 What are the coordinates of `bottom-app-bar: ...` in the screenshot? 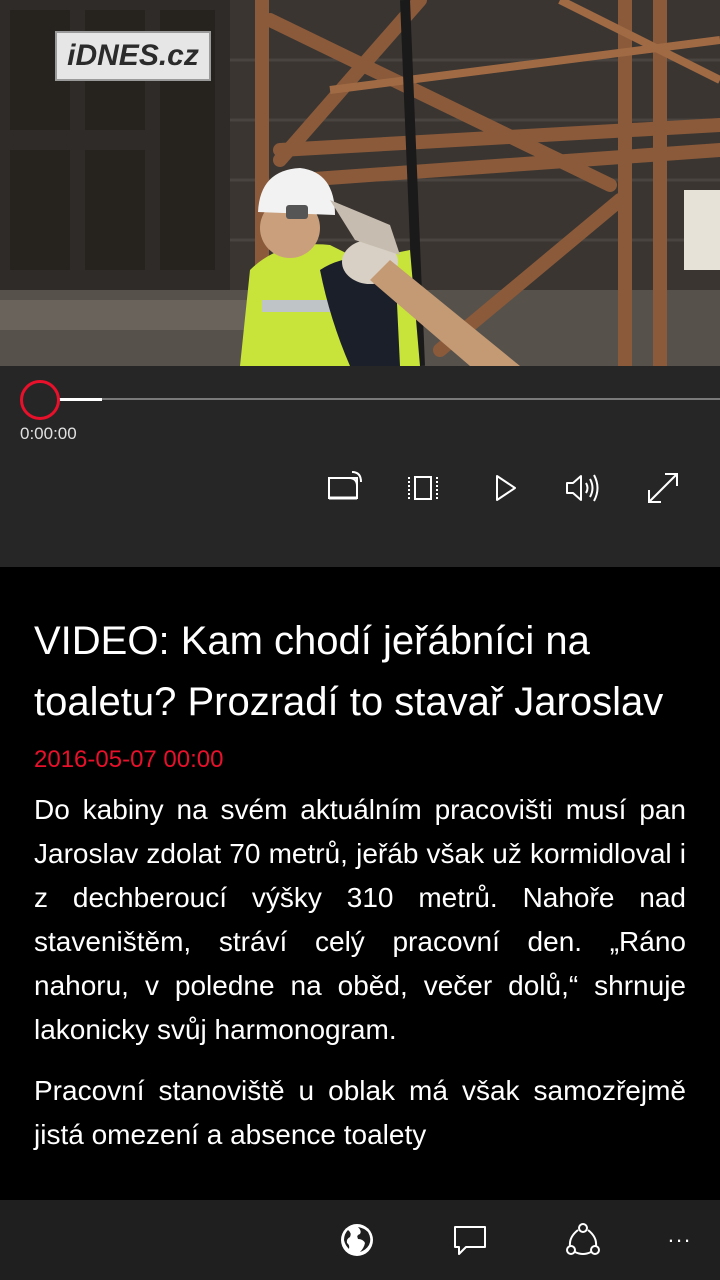 It's located at (360, 1240).